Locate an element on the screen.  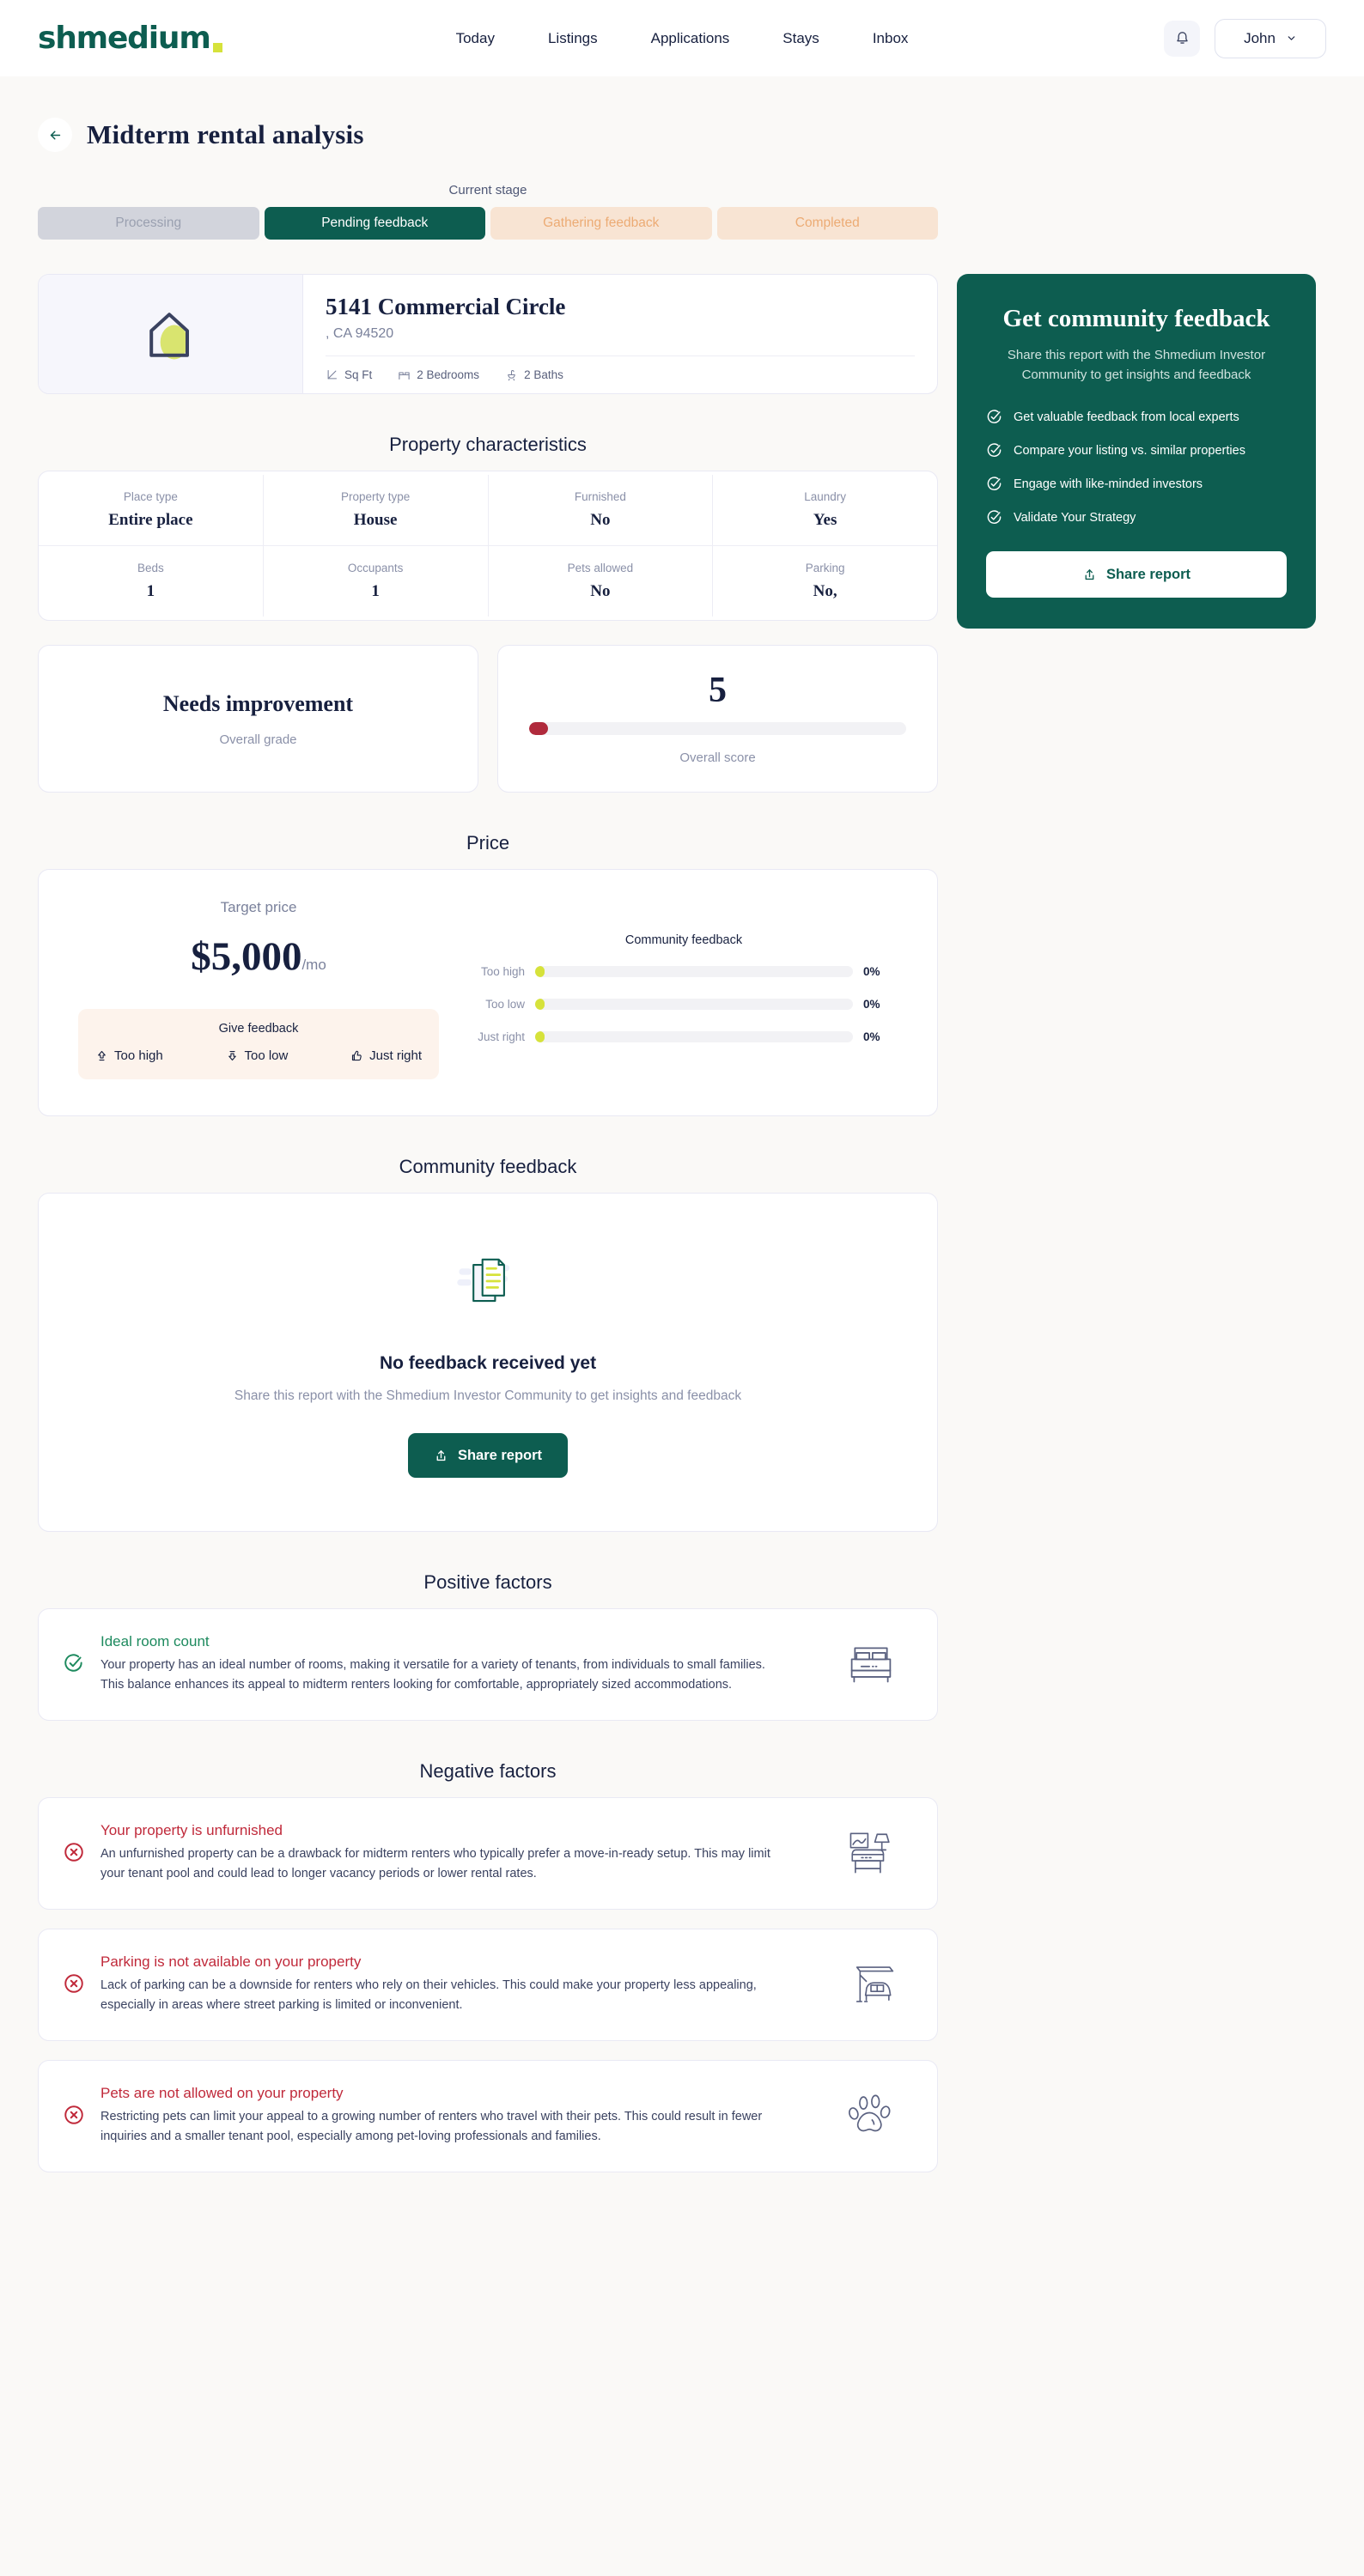
target-price-period: /mo is located at coordinates (313, 965).